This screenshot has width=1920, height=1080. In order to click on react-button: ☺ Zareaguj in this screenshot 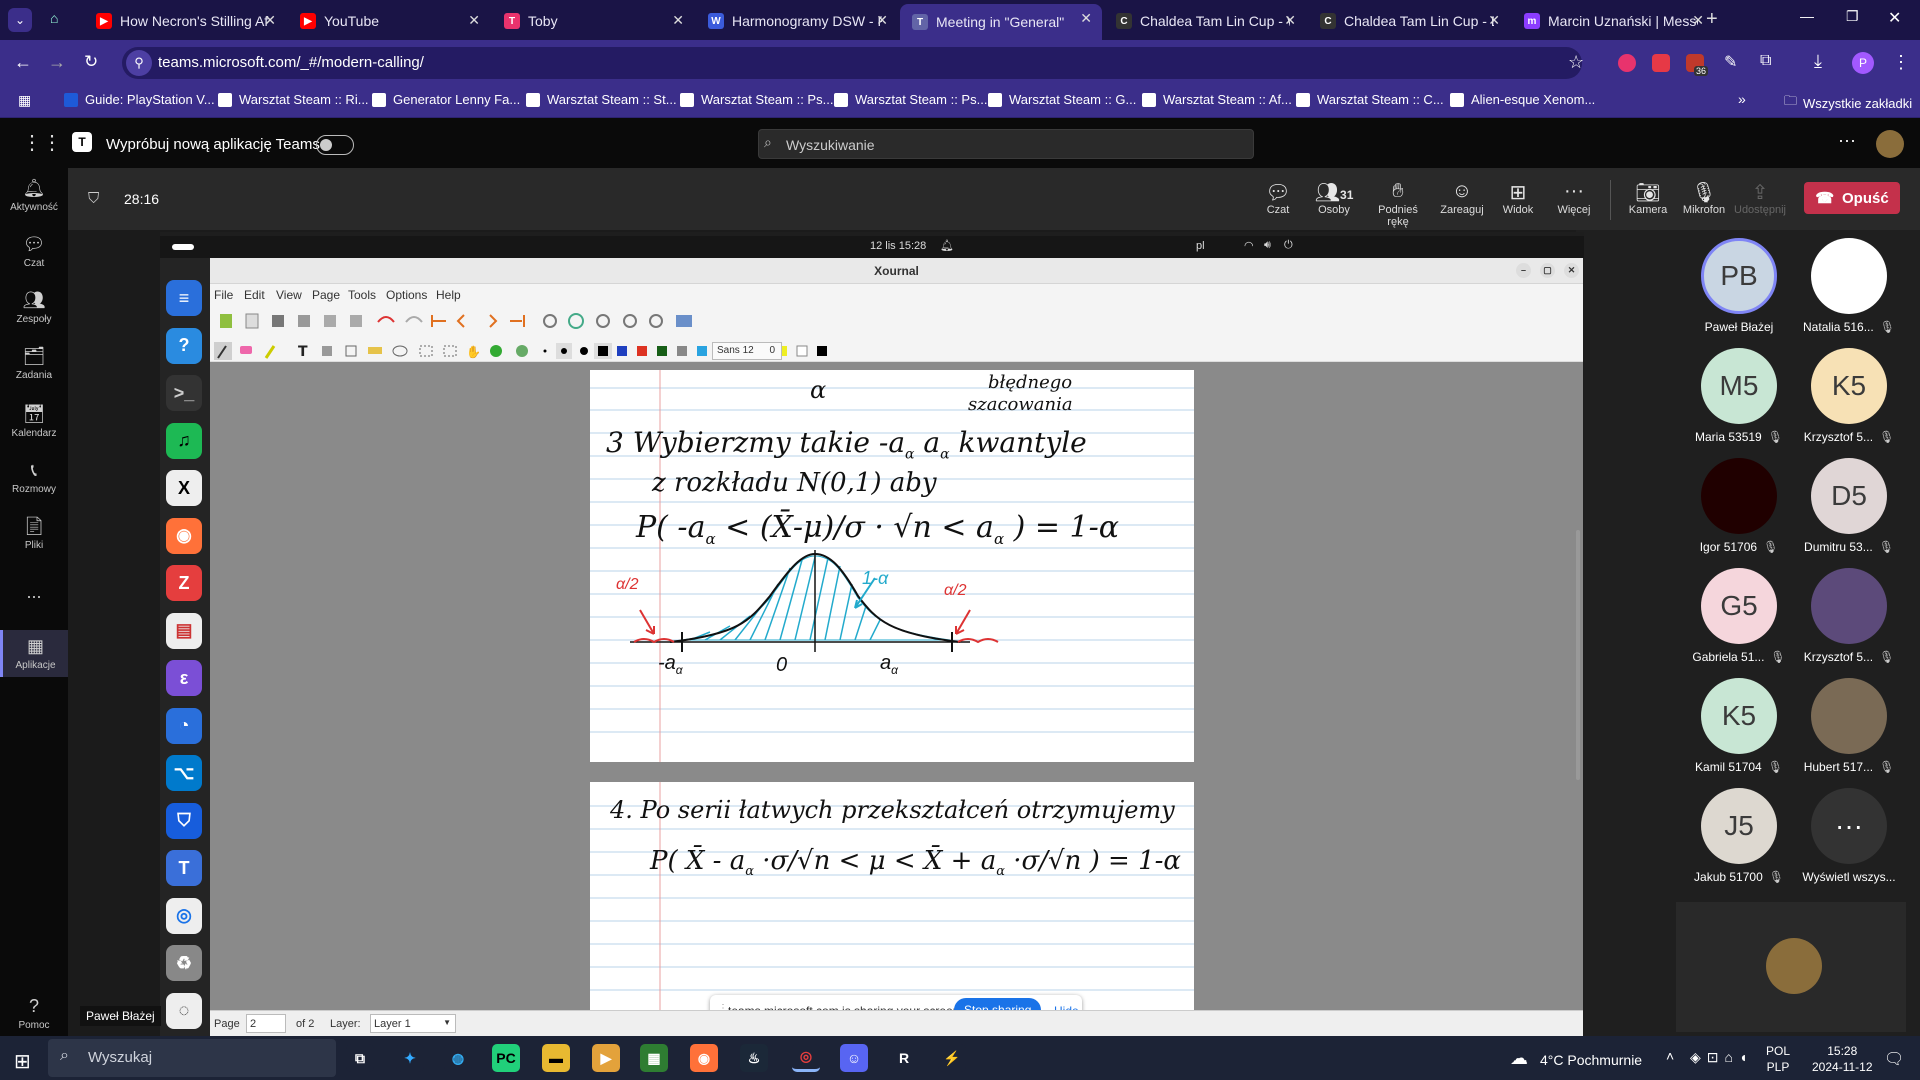, I will do `click(1462, 198)`.